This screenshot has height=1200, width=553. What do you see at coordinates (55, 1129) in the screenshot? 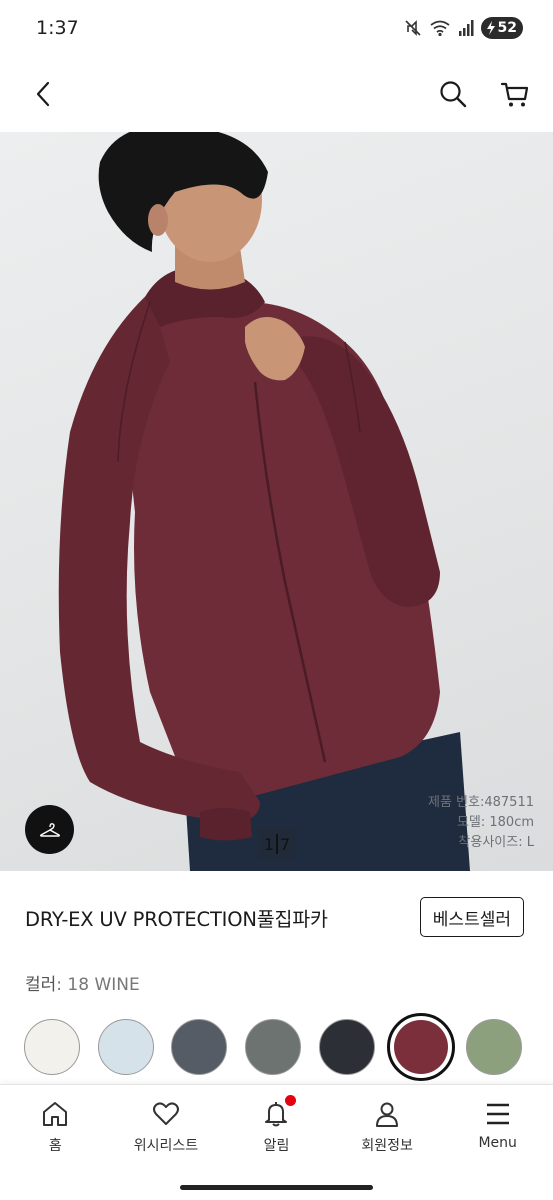
I see `nav-home: 홈` at bounding box center [55, 1129].